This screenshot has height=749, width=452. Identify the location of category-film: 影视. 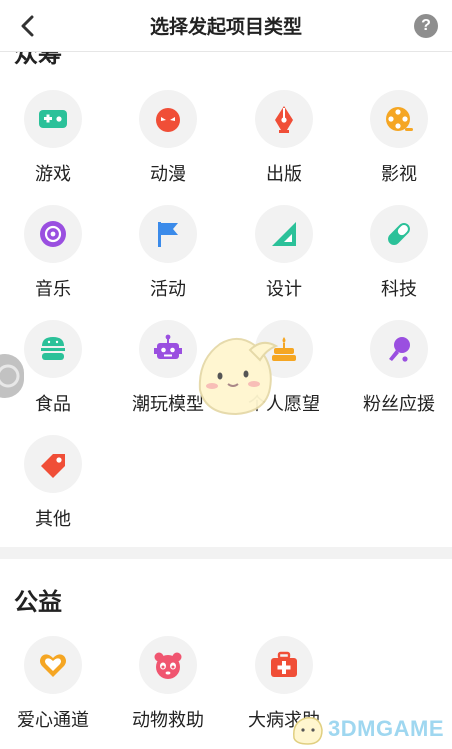
(399, 147).